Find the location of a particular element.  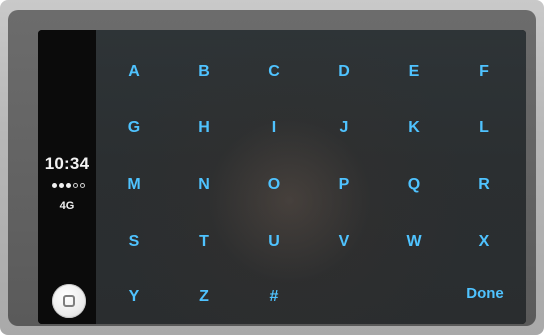

status-sidebar: 10:34 4G is located at coordinates (67, 177).